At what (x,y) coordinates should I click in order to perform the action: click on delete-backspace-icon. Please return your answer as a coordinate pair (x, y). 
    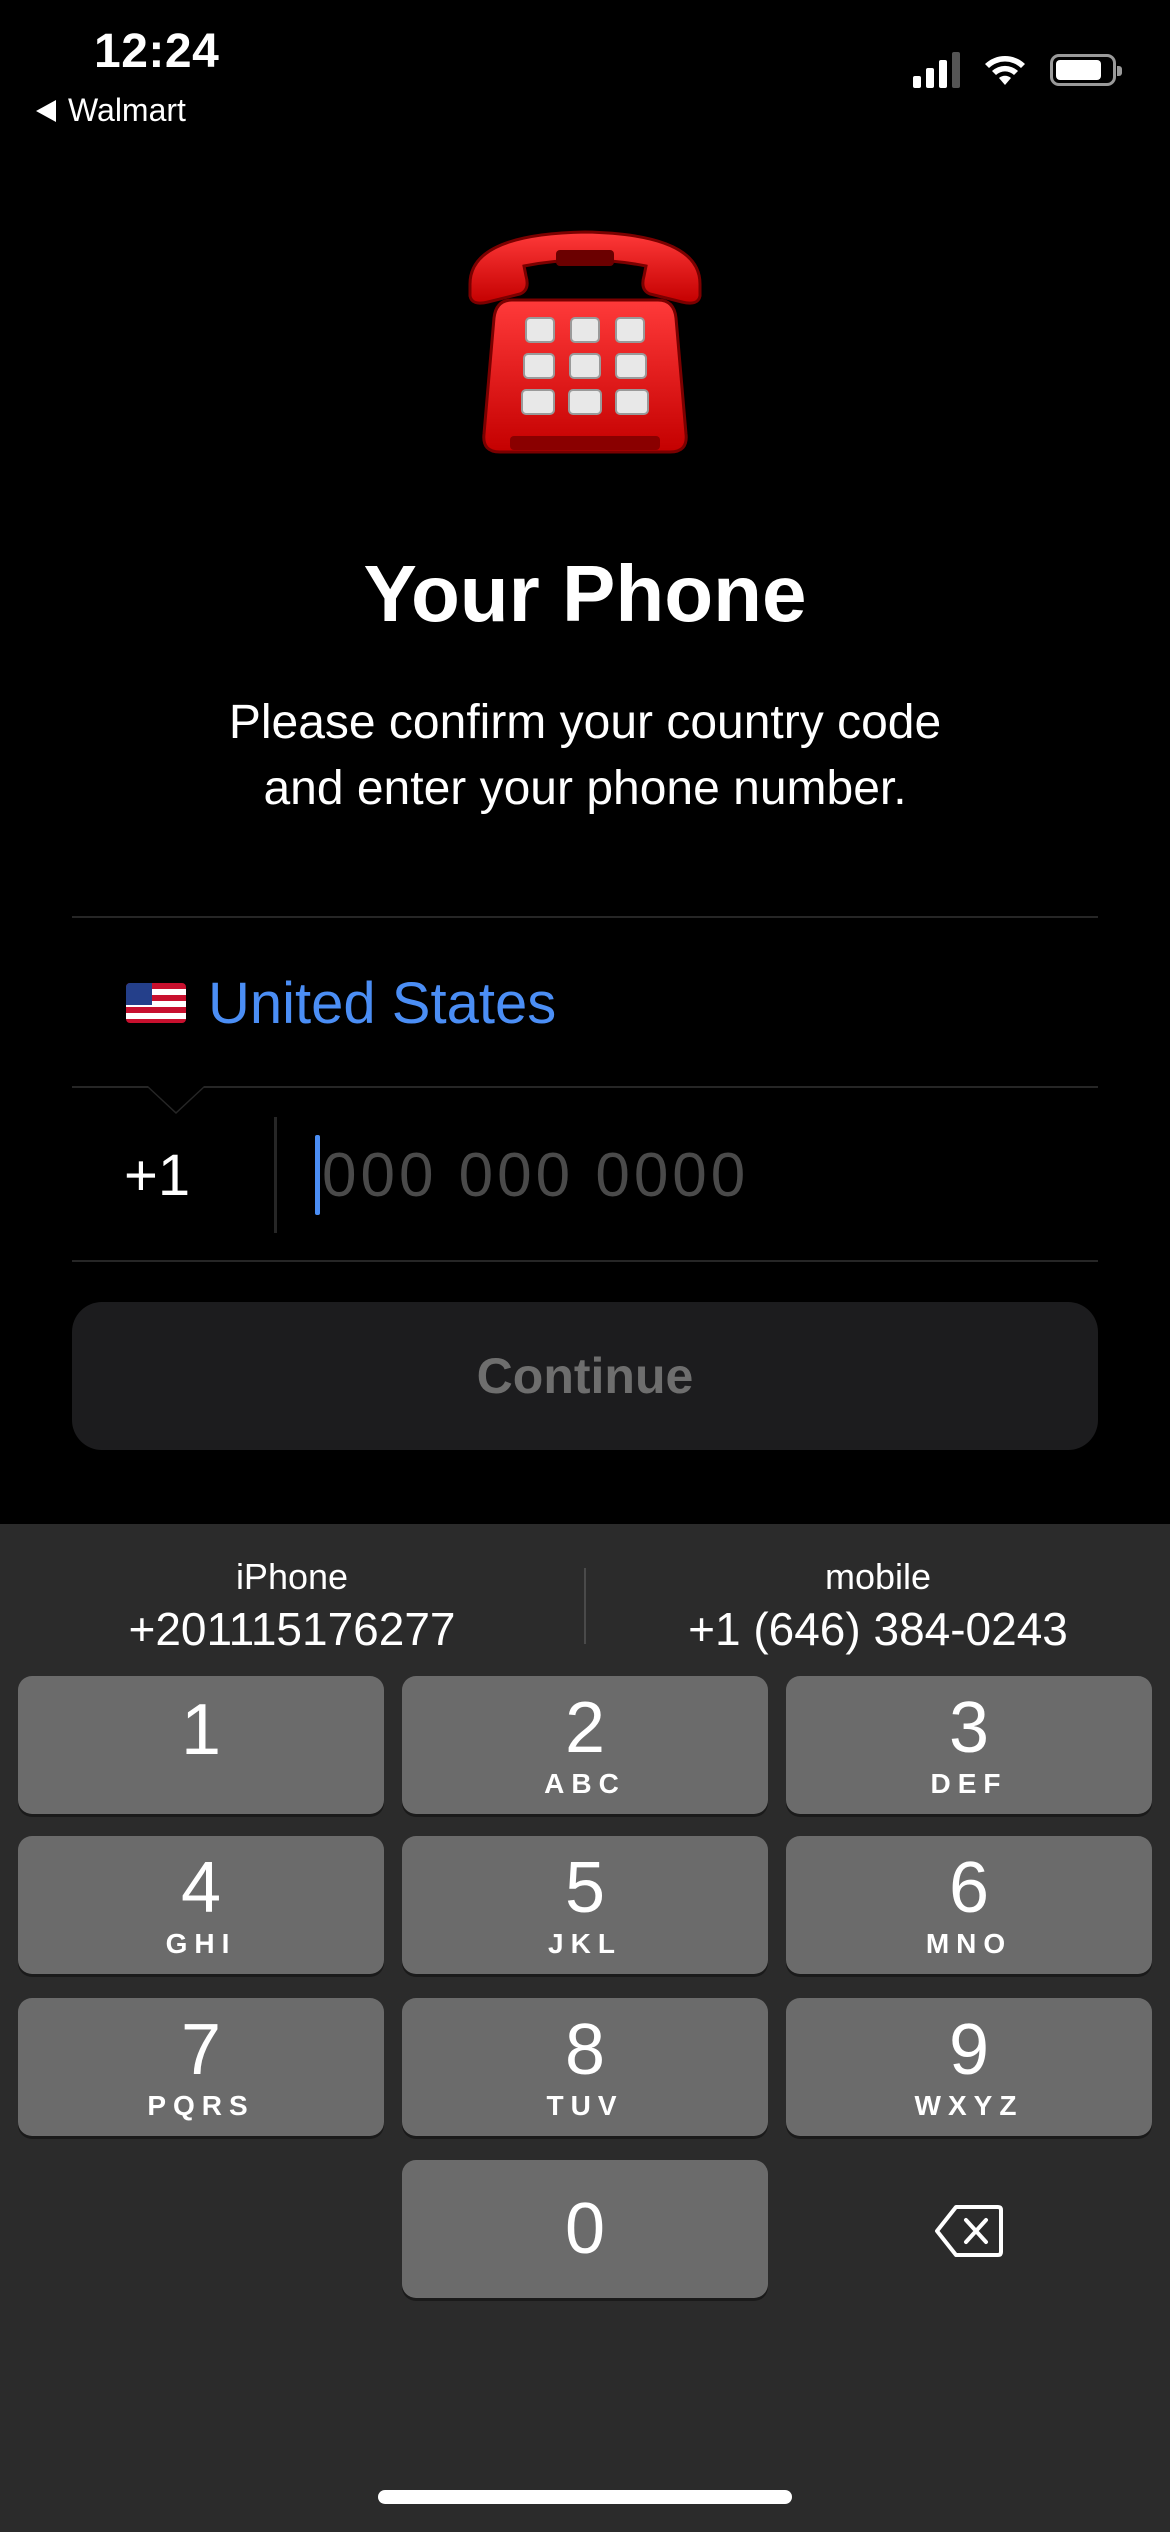
    Looking at the image, I should click on (969, 2231).